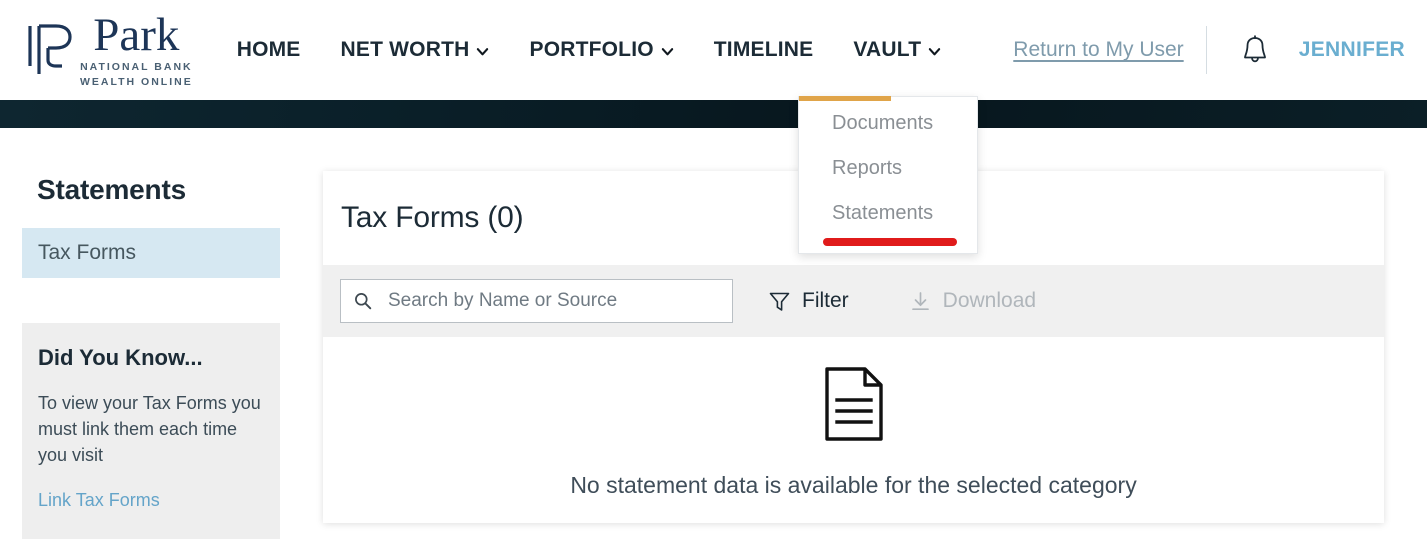  Describe the element at coordinates (432, 217) in the screenshot. I see `page-title: Tax Forms (0)` at that location.